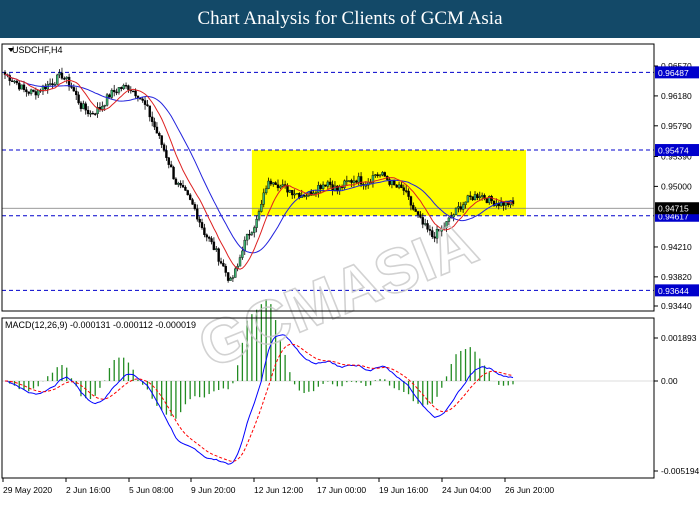 Image resolution: width=700 pixels, height=505 pixels. What do you see at coordinates (676, 306) in the screenshot?
I see `y-tick-label: 0.93440` at bounding box center [676, 306].